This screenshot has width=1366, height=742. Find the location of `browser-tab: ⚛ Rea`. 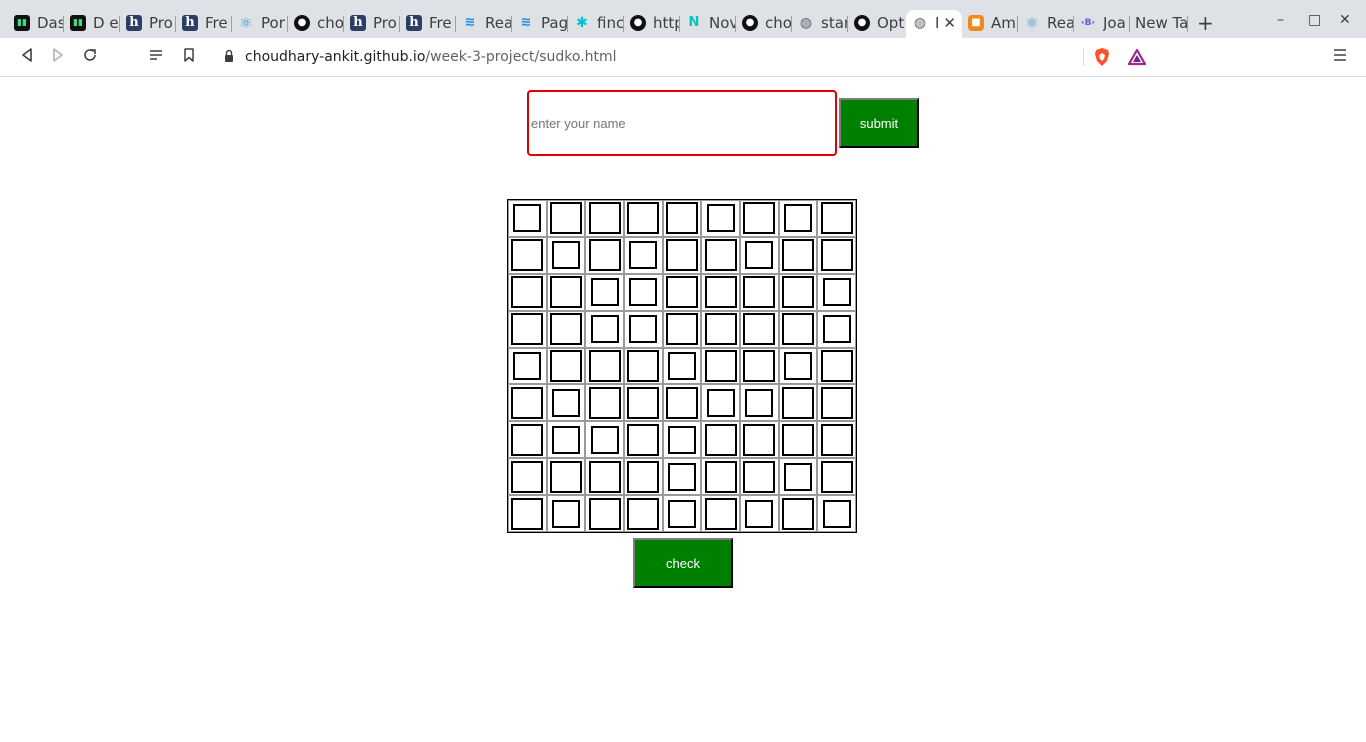

browser-tab: ⚛ Rea is located at coordinates (1046, 24).